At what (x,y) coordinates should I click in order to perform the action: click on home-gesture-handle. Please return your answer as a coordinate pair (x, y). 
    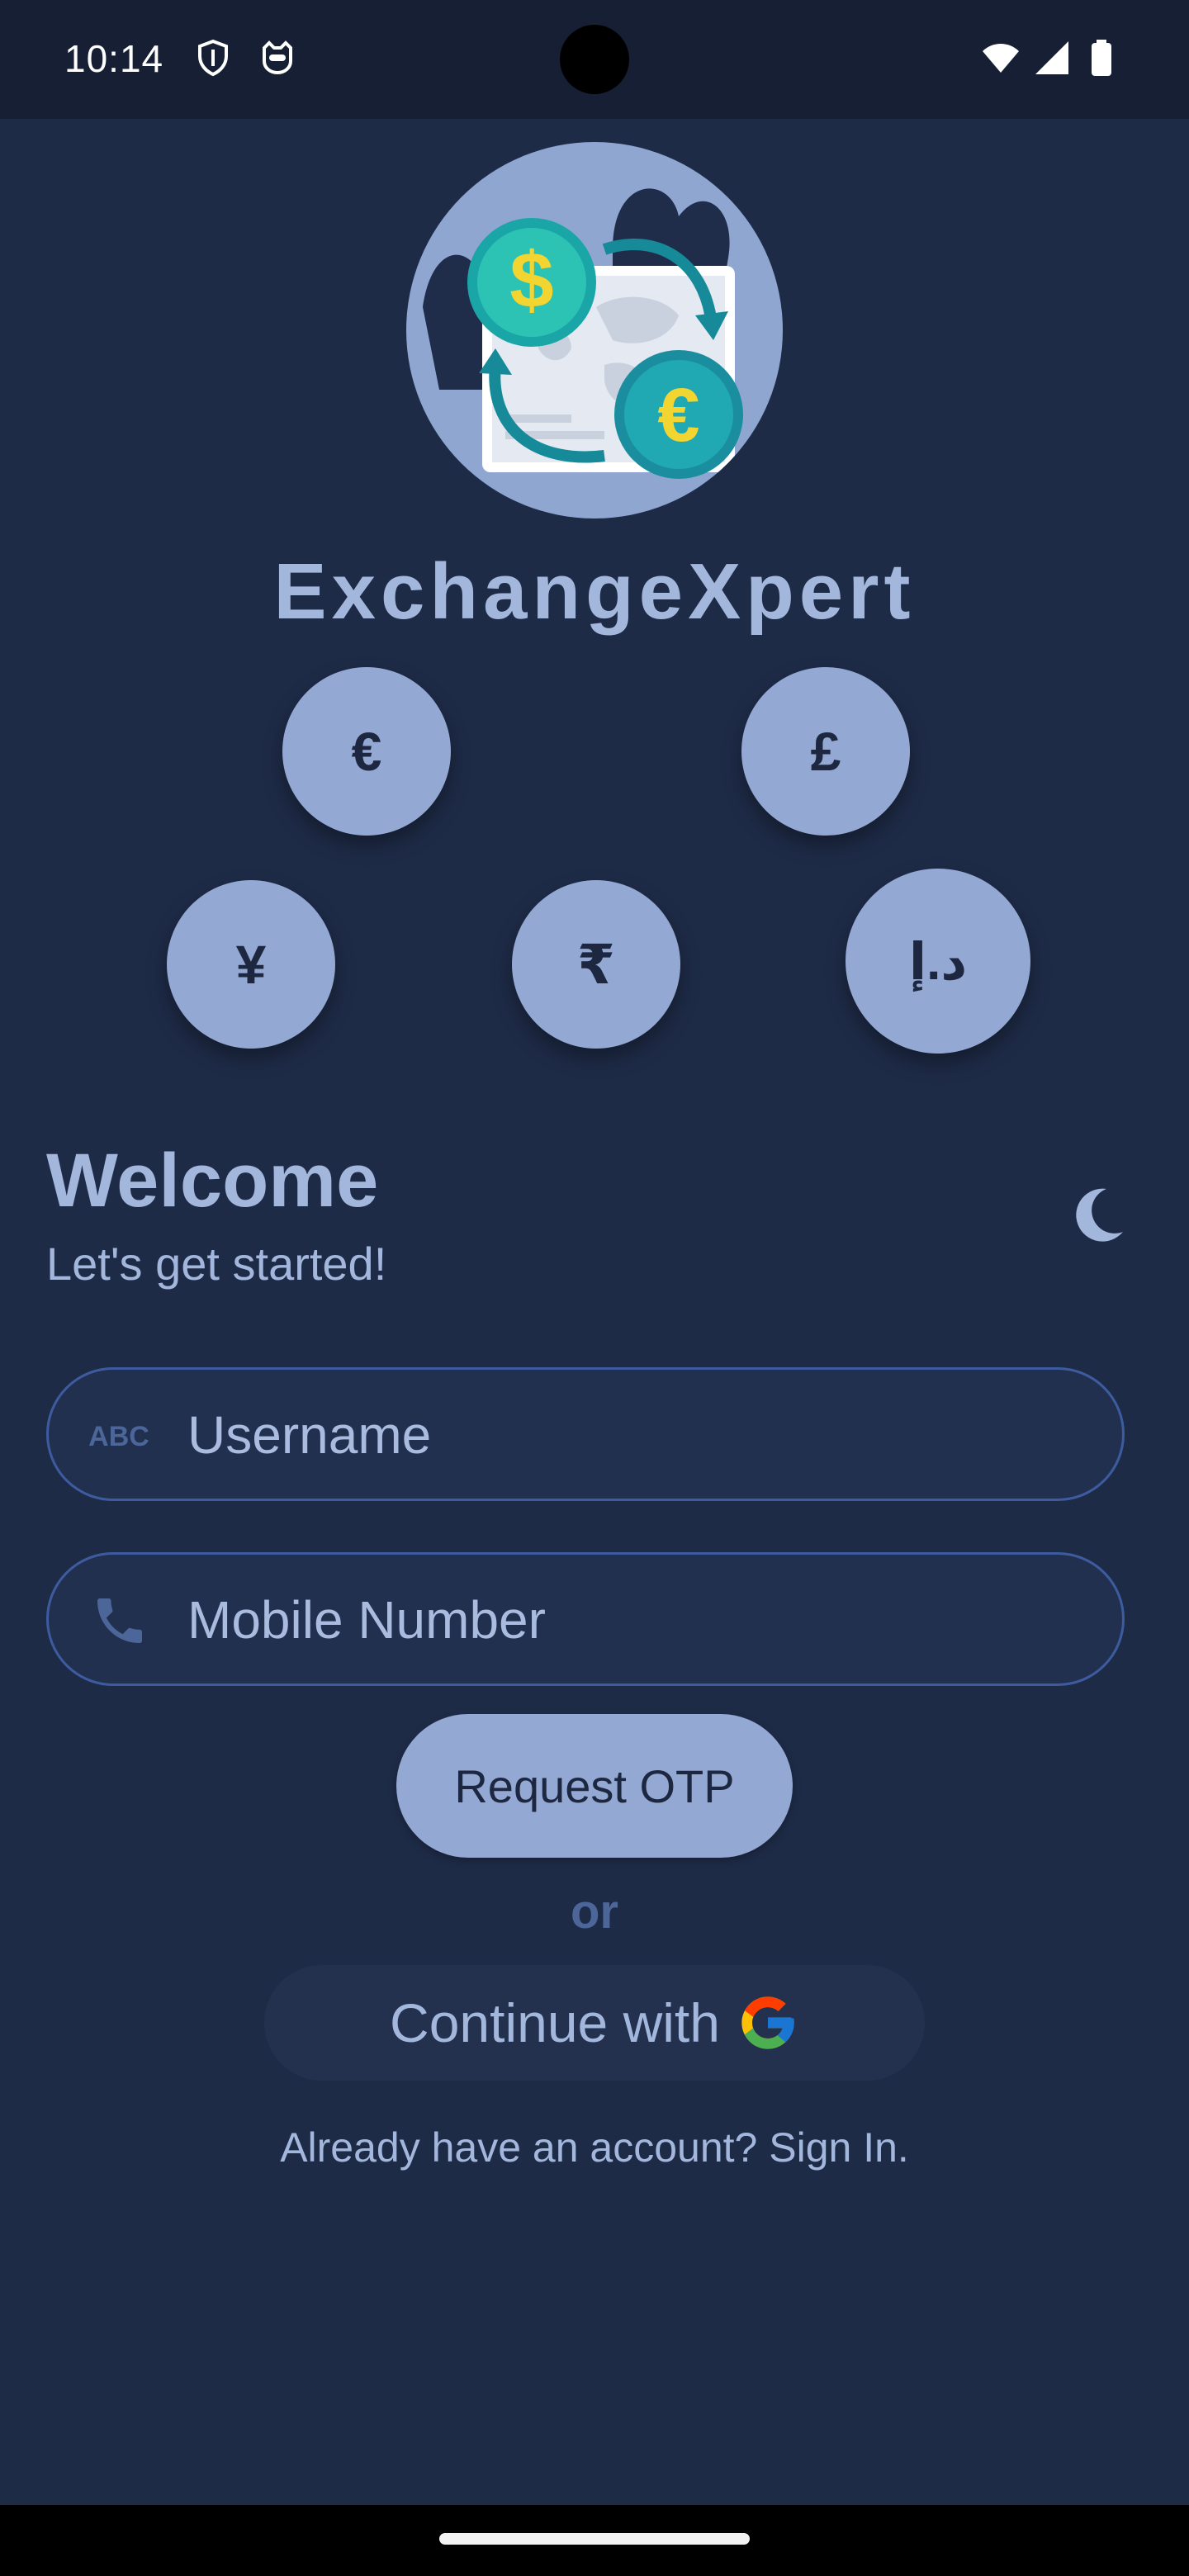
    Looking at the image, I should click on (594, 2539).